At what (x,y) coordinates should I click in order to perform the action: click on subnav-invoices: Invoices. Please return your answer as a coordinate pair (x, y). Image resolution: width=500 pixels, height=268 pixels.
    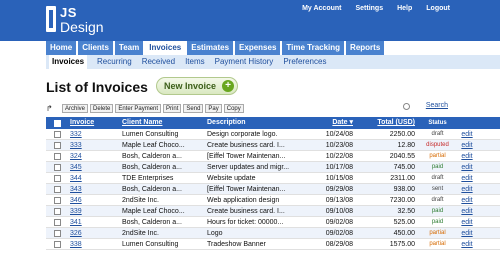
    Looking at the image, I should click on (68, 62).